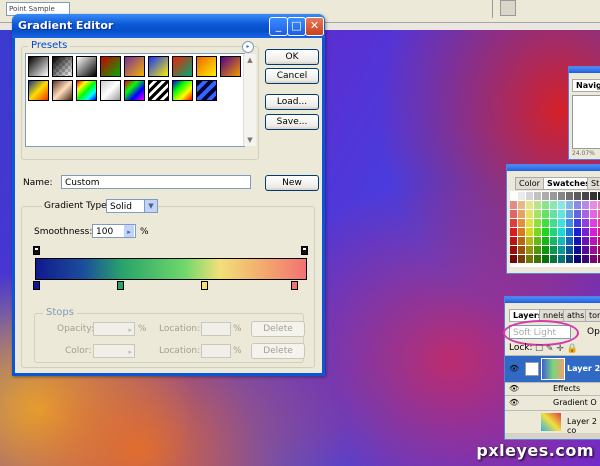 The height and width of the screenshot is (466, 600). I want to click on name-input: Custom, so click(156, 182).